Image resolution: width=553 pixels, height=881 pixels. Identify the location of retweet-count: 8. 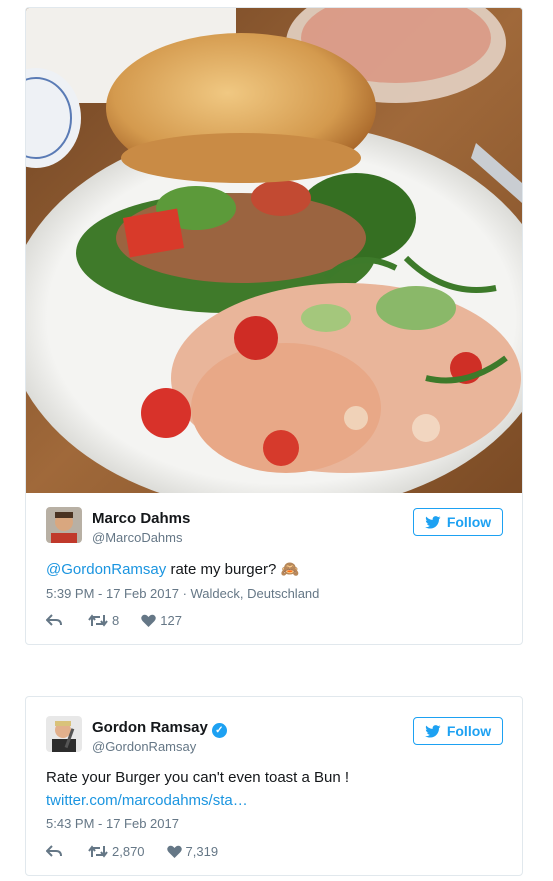
(116, 620).